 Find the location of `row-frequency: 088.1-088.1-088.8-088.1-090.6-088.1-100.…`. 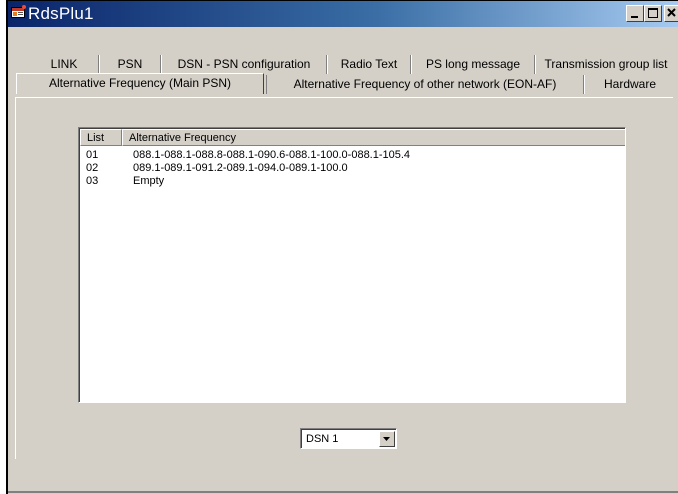

row-frequency: 088.1-088.1-088.8-088.1-090.6-088.1-100.… is located at coordinates (272, 155).